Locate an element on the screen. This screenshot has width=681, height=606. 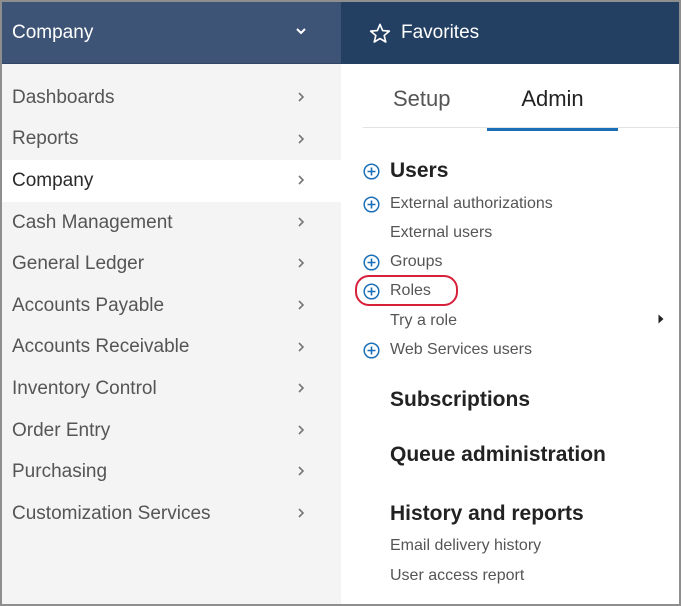
users-link: Users is located at coordinates (419, 171).